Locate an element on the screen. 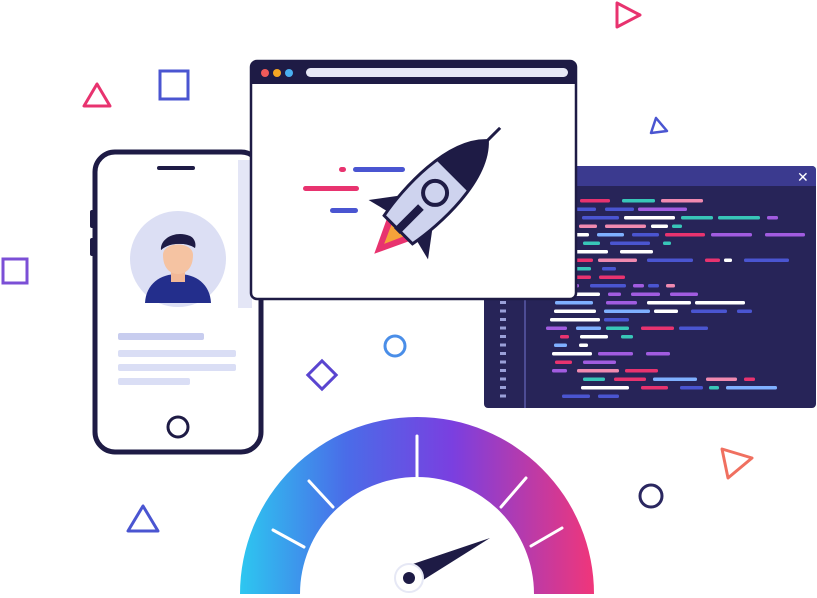  smartphone is located at coordinates (177, 302).